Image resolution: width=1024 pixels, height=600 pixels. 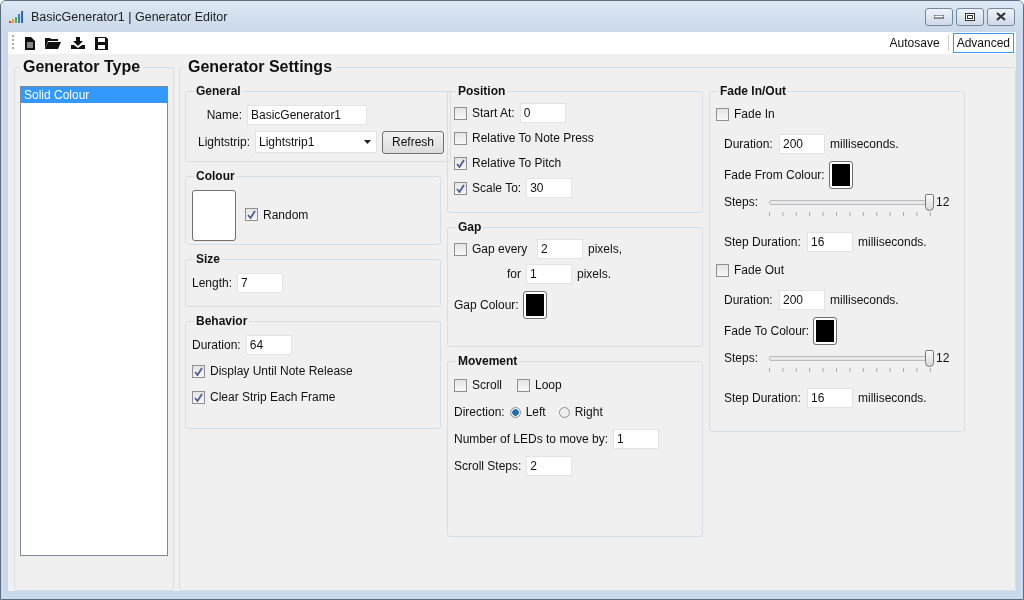 What do you see at coordinates (307, 115) in the screenshot?
I see `name-field: BasicGenerator1` at bounding box center [307, 115].